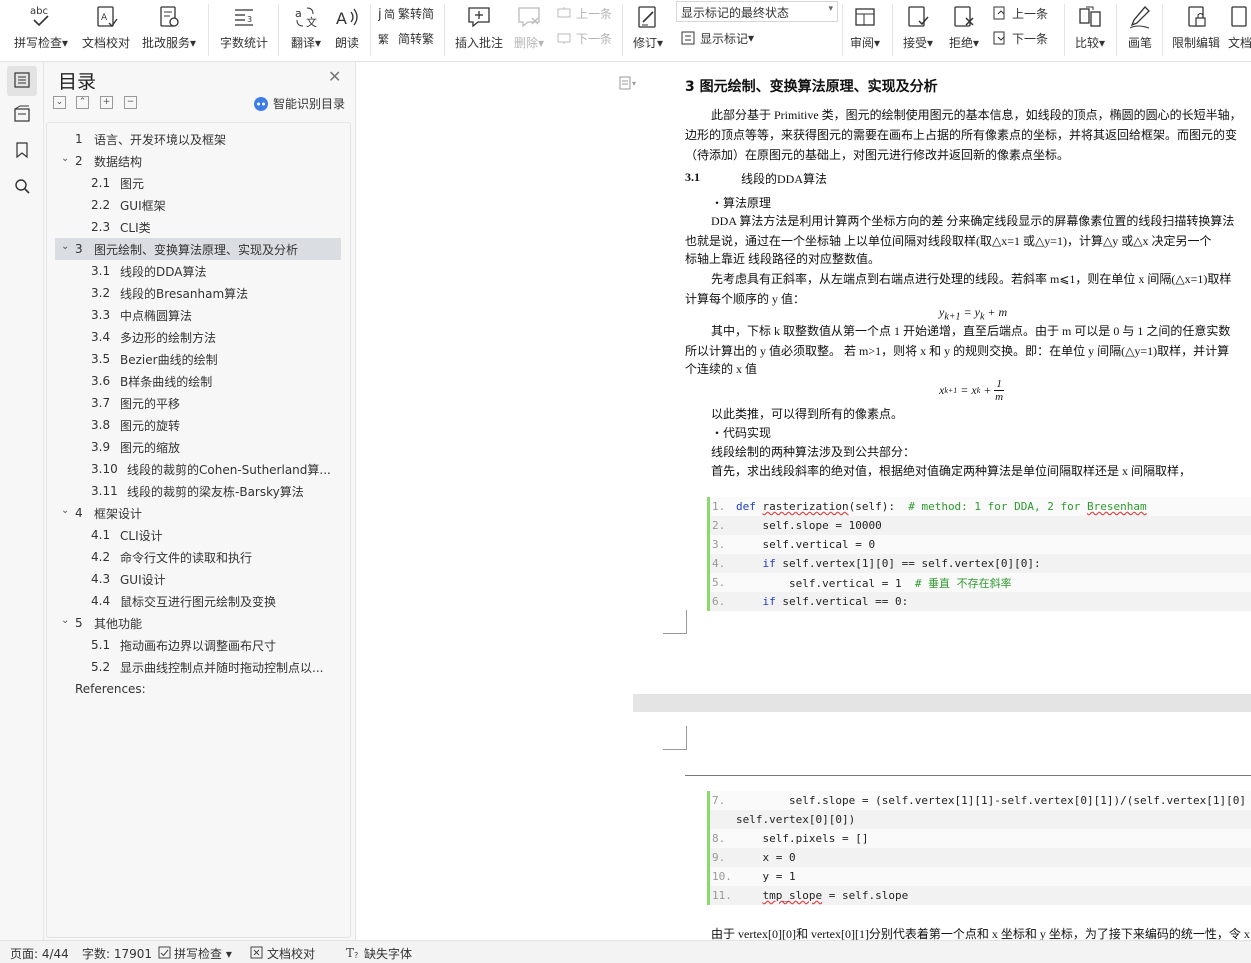 The image size is (1251, 963). I want to click on toc-item: 2.1 图元, so click(198, 183).